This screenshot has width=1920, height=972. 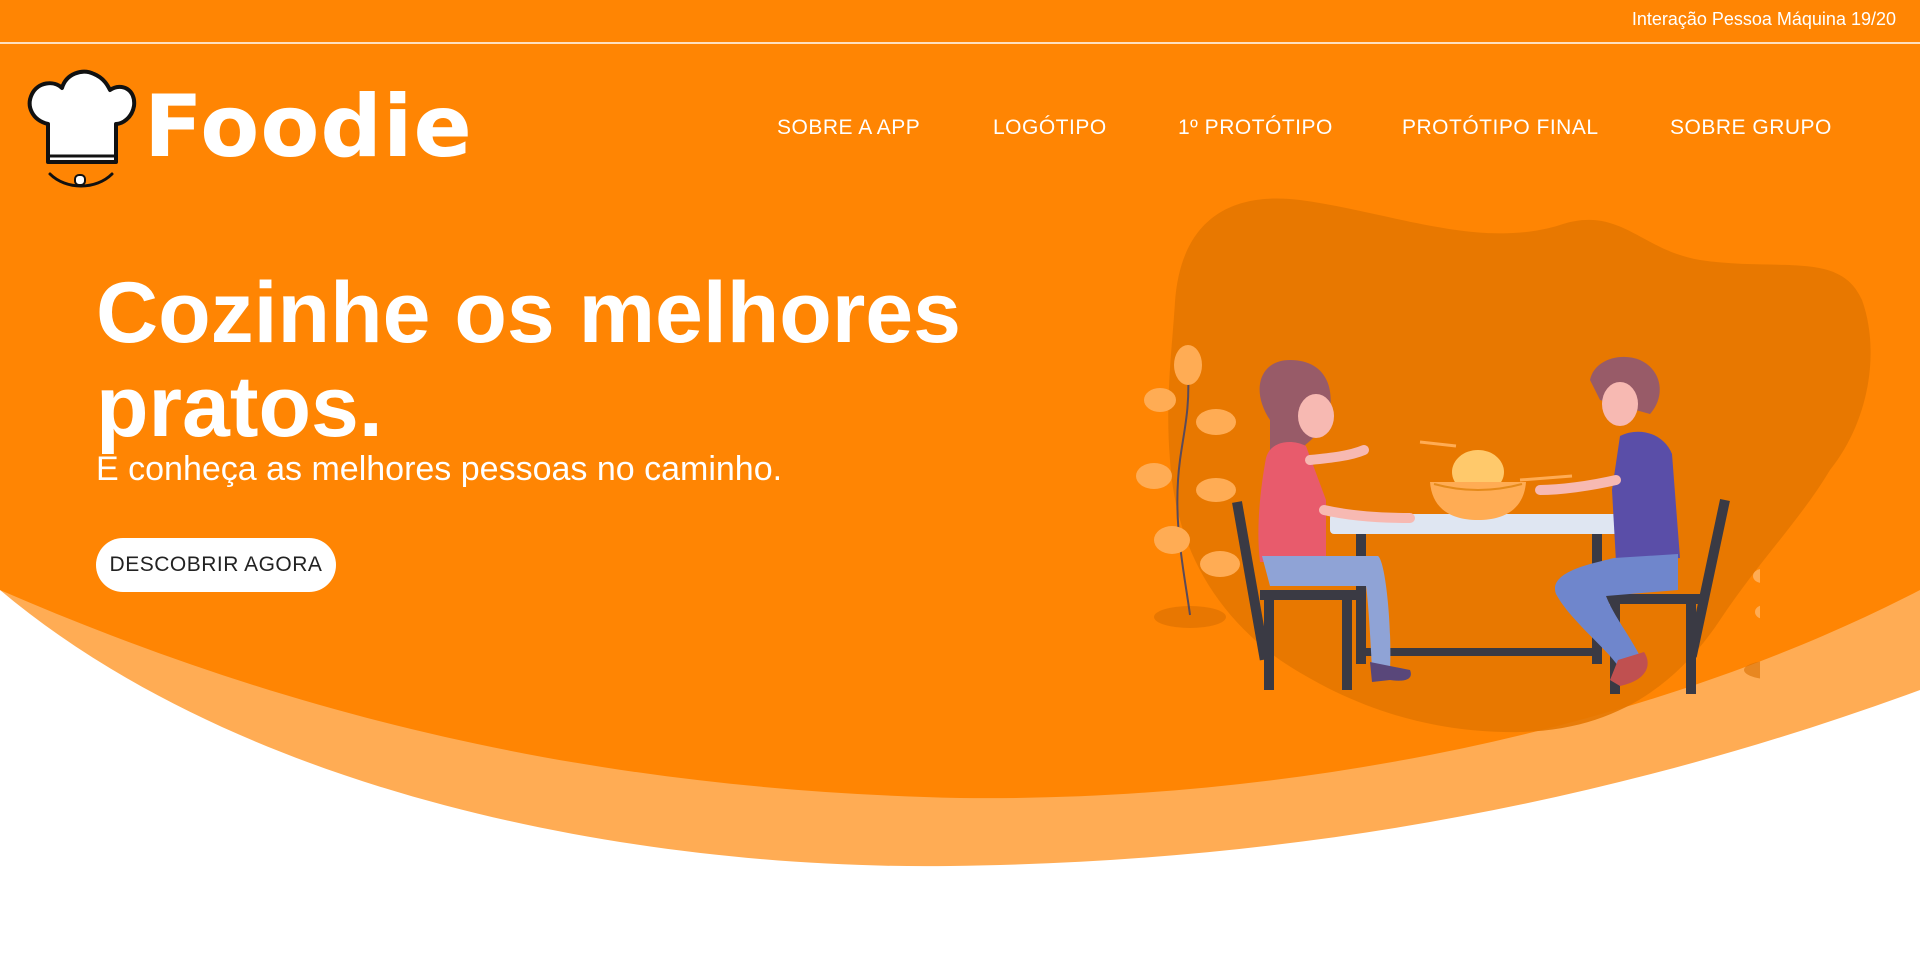 I want to click on nav-item-sobre-grupo: SOBRE GRUPO, so click(x=1751, y=128).